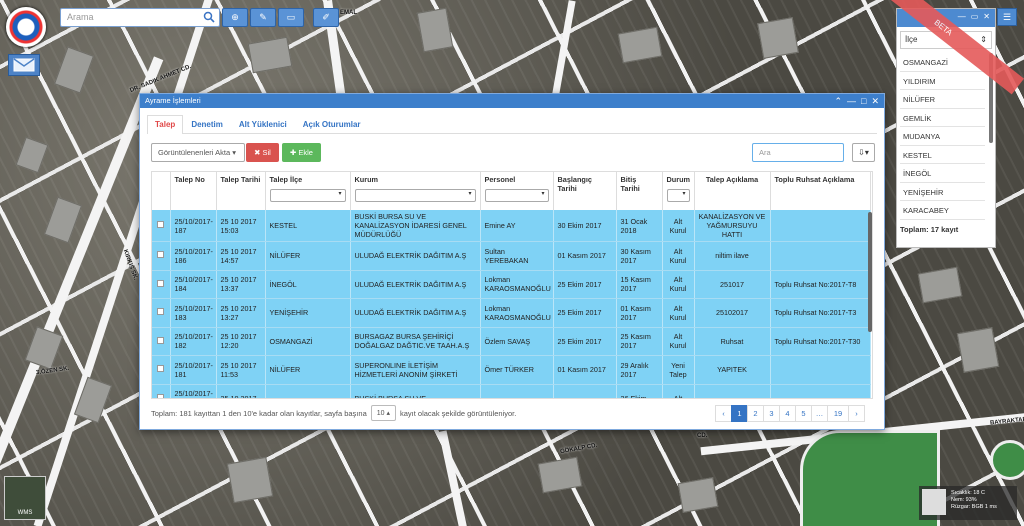 The width and height of the screenshot is (1024, 526). Describe the element at coordinates (787, 413) in the screenshot. I see `page-4: 4` at that location.